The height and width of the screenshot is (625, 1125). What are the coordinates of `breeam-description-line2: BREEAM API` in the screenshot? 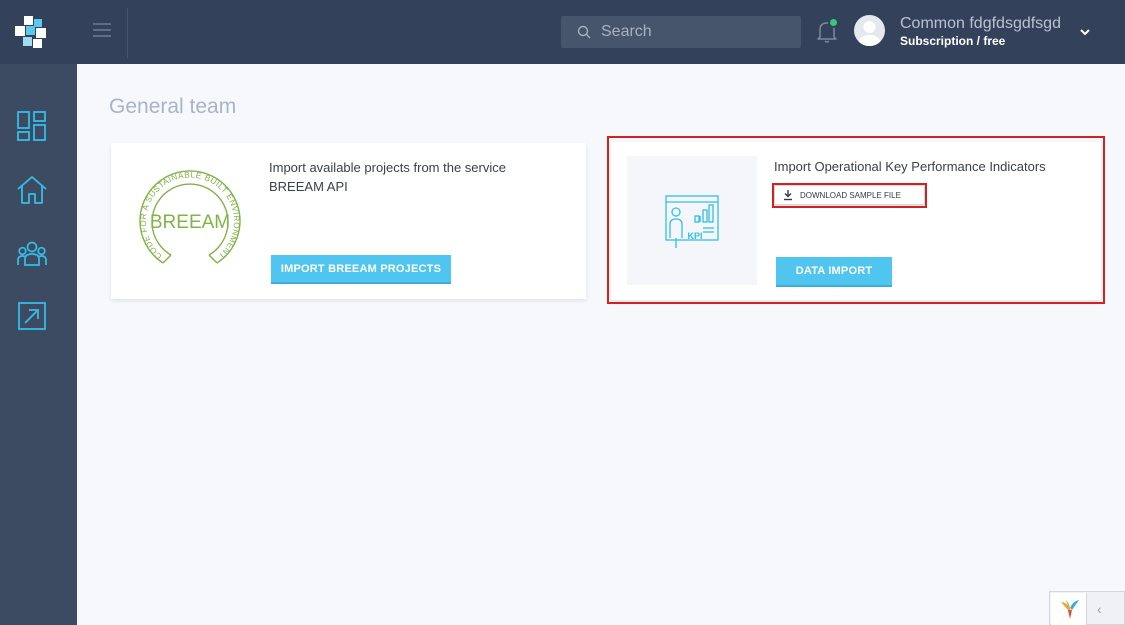 It's located at (308, 186).